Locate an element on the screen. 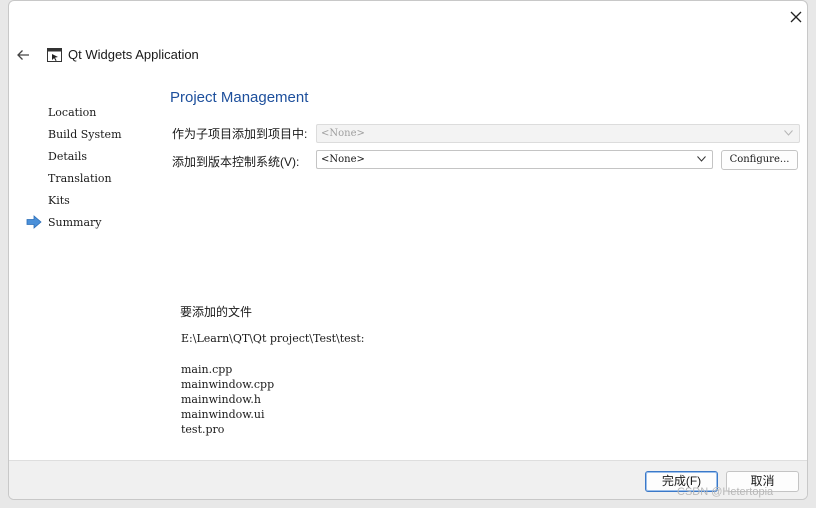  wizard-title: Qt Widgets Application is located at coordinates (133, 54).